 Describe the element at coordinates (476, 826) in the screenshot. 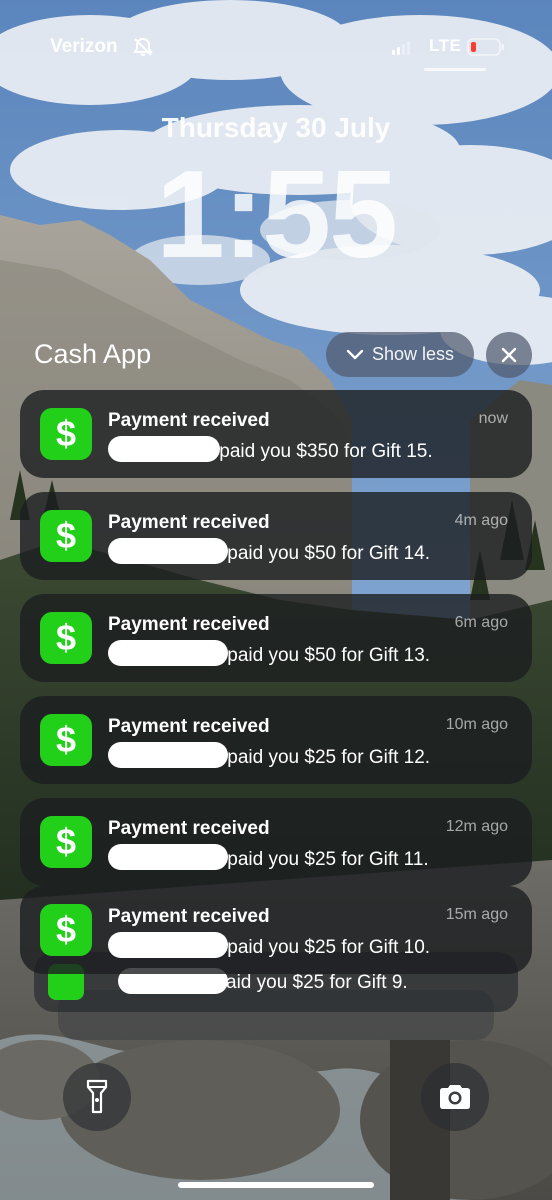

I see `notification-time: 12m ago` at that location.